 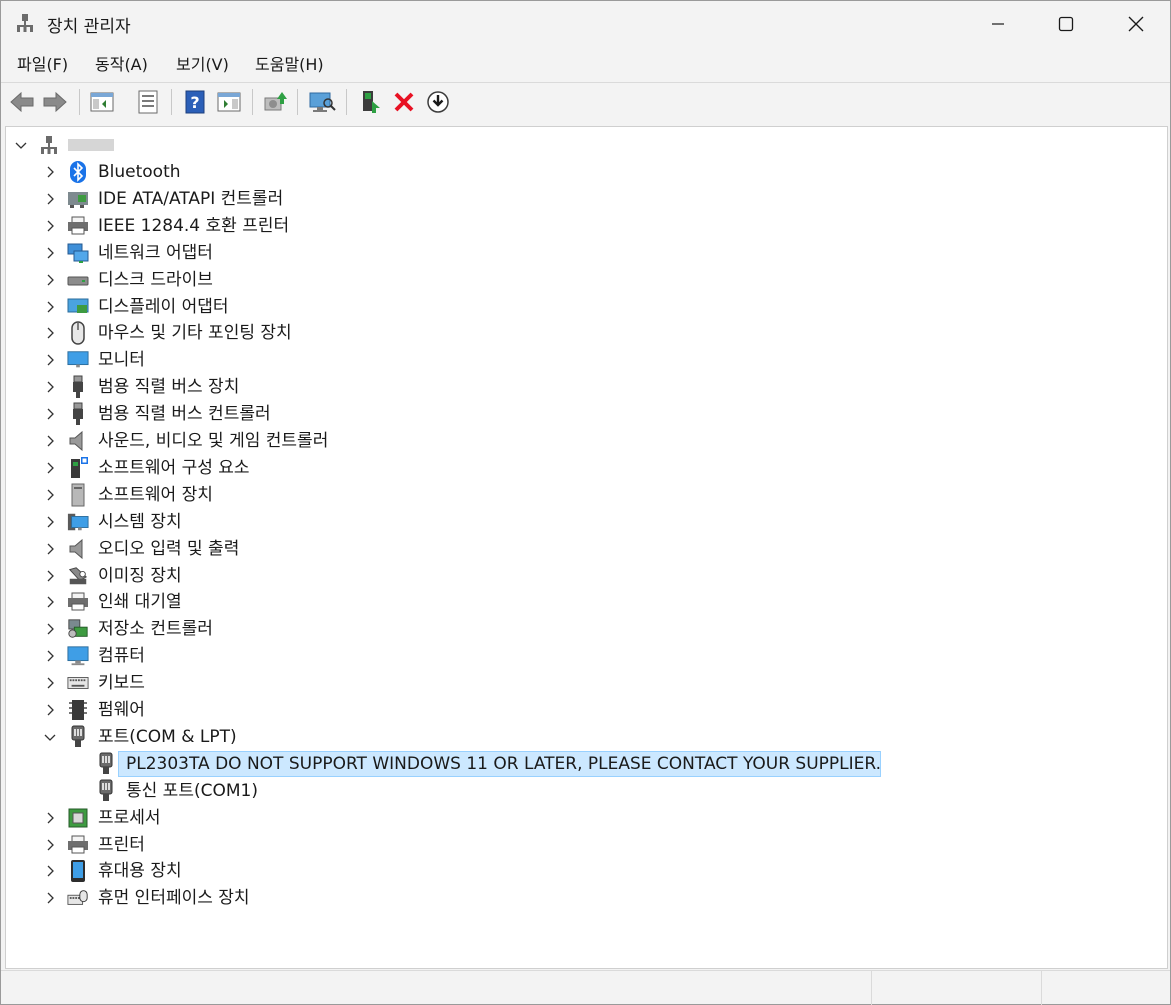 What do you see at coordinates (55, 102) in the screenshot?
I see `forward-button` at bounding box center [55, 102].